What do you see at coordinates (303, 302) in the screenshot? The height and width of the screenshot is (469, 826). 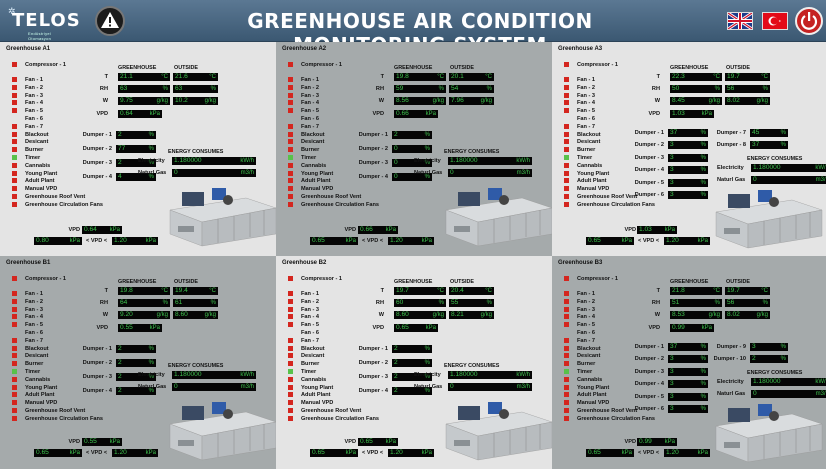 I see `device-item: Fan - 2` at bounding box center [303, 302].